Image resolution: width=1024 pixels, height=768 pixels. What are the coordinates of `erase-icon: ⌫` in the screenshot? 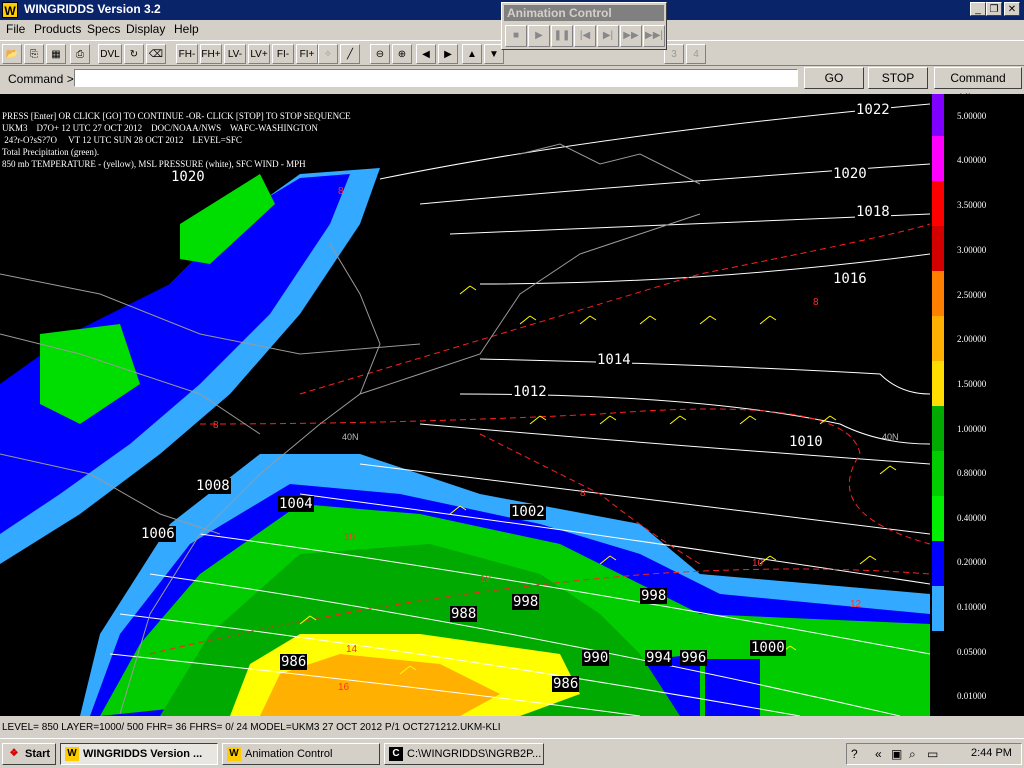 It's located at (156, 54).